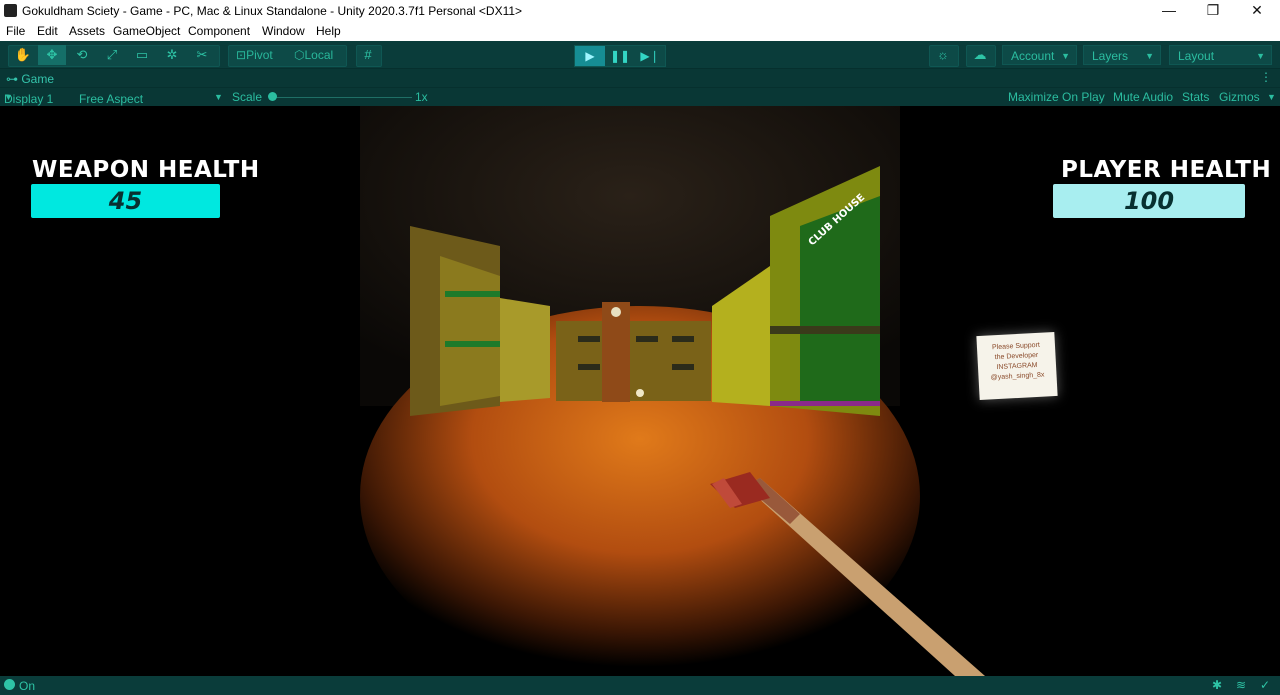  Describe the element at coordinates (219, 31) in the screenshot. I see `menu-component: Component` at that location.